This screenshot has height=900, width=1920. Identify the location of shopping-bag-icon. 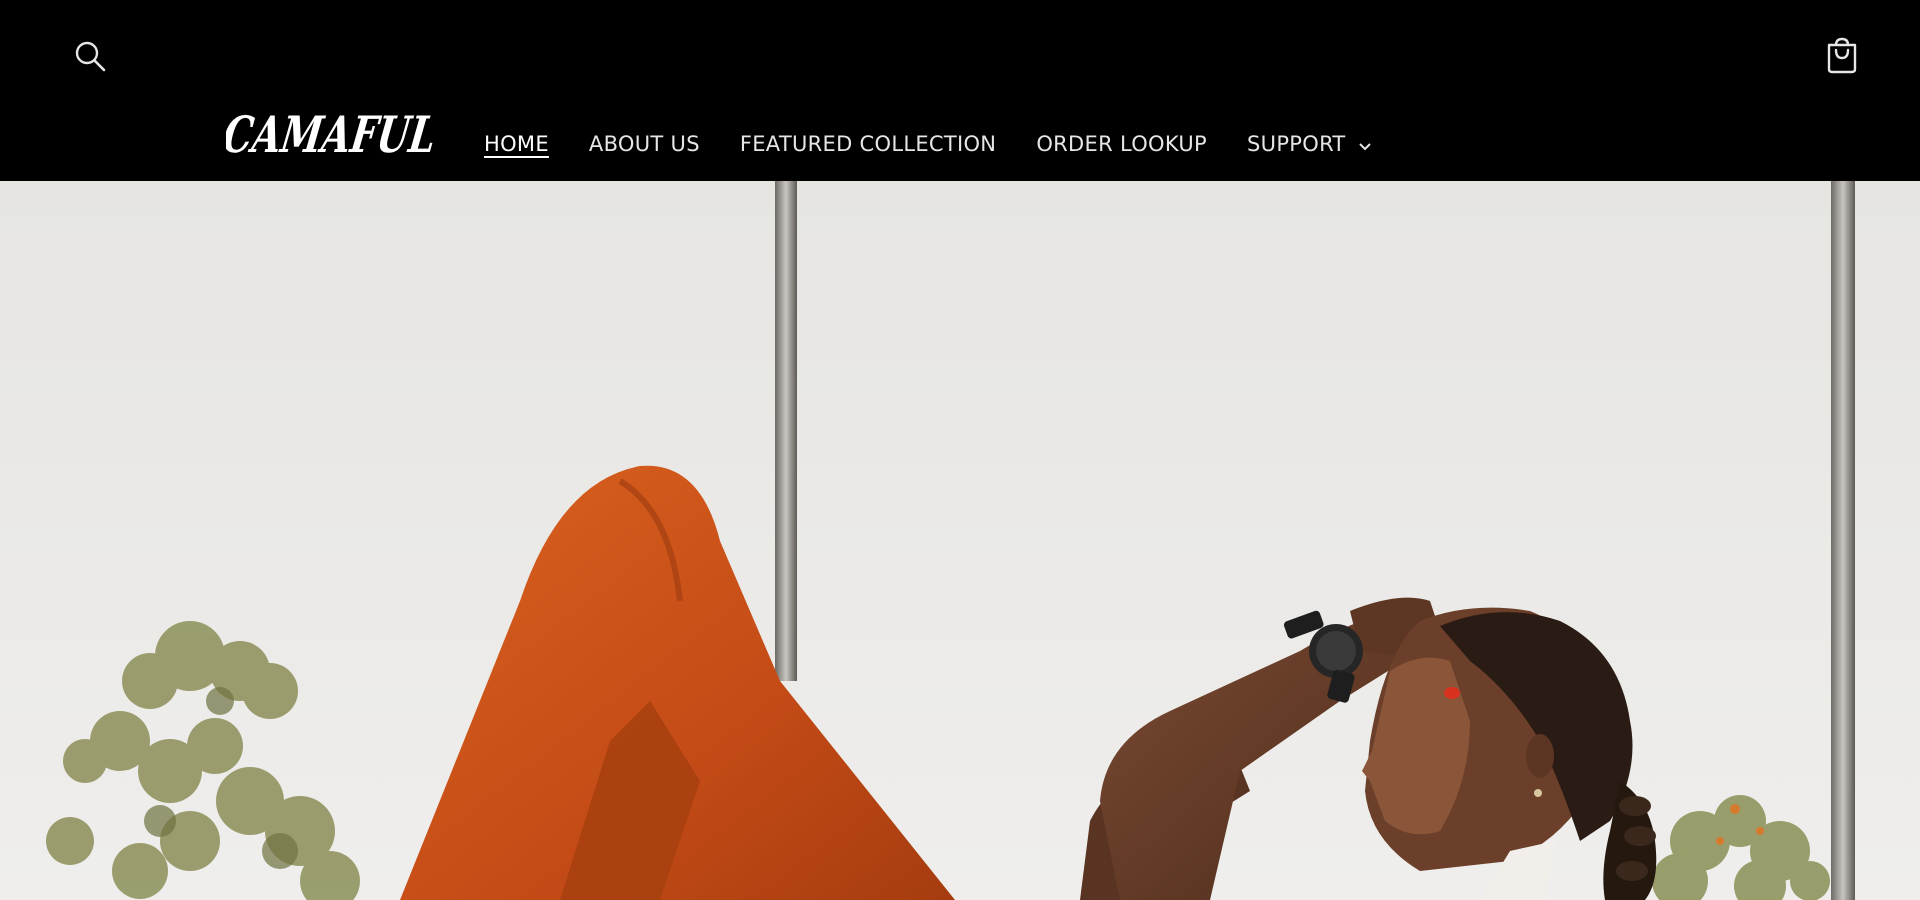
(1842, 55).